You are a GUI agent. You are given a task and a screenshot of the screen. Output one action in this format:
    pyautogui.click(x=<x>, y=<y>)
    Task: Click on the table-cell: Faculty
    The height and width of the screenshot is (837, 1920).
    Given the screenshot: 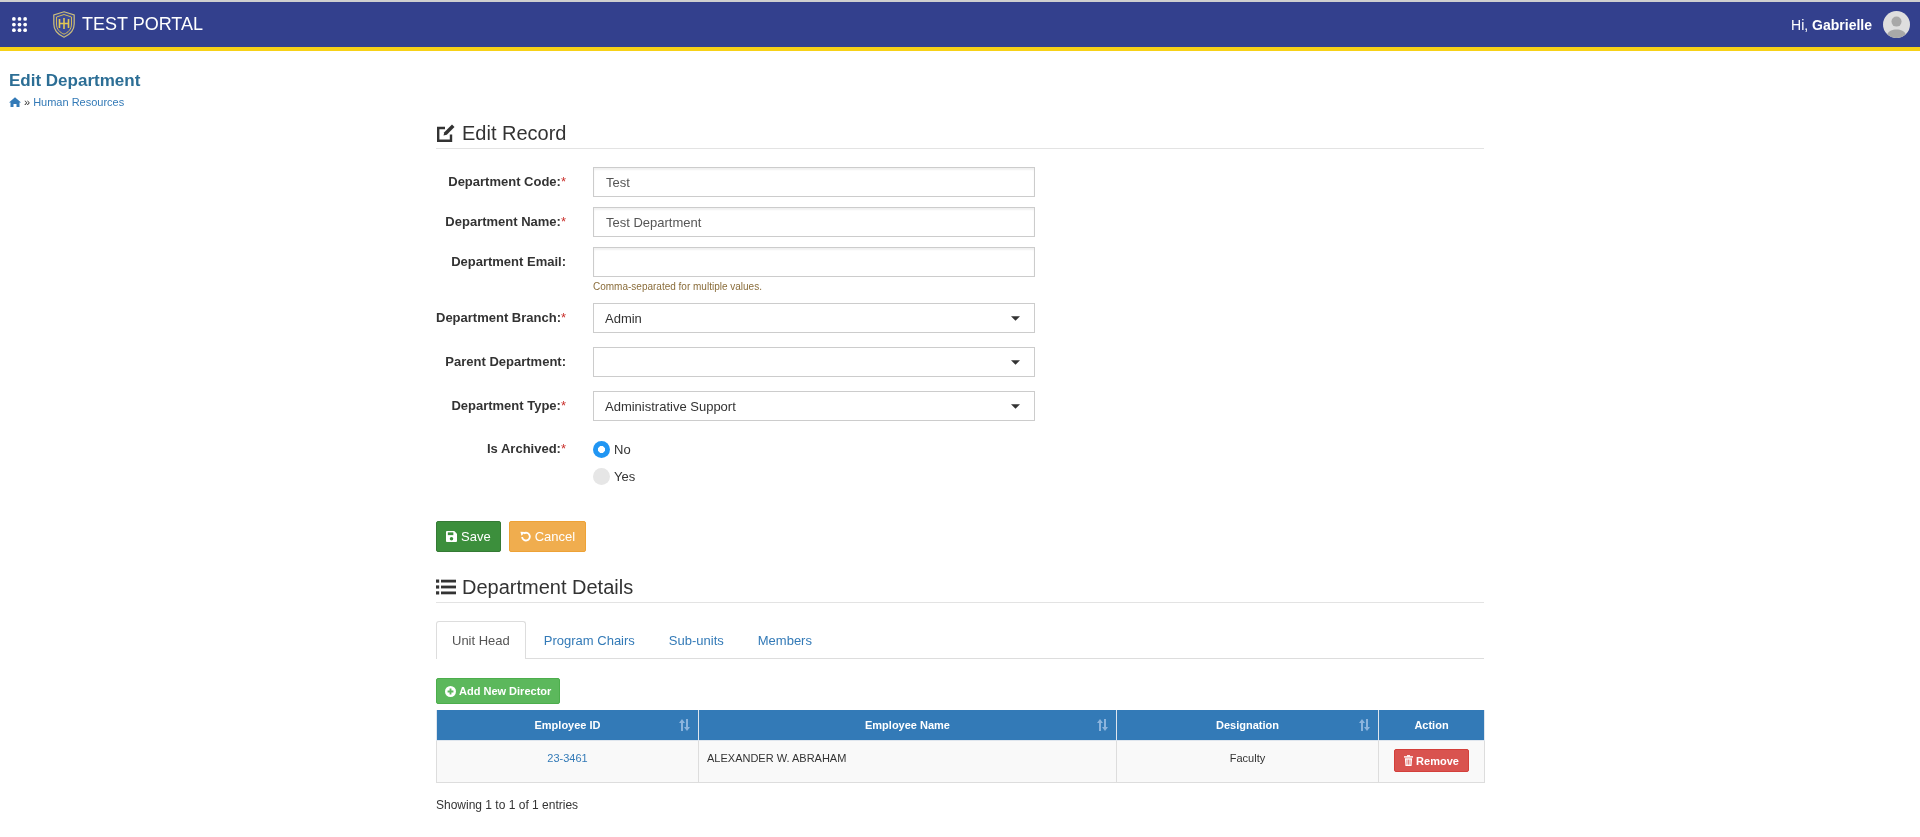 What is the action you would take?
    pyautogui.click(x=1247, y=761)
    